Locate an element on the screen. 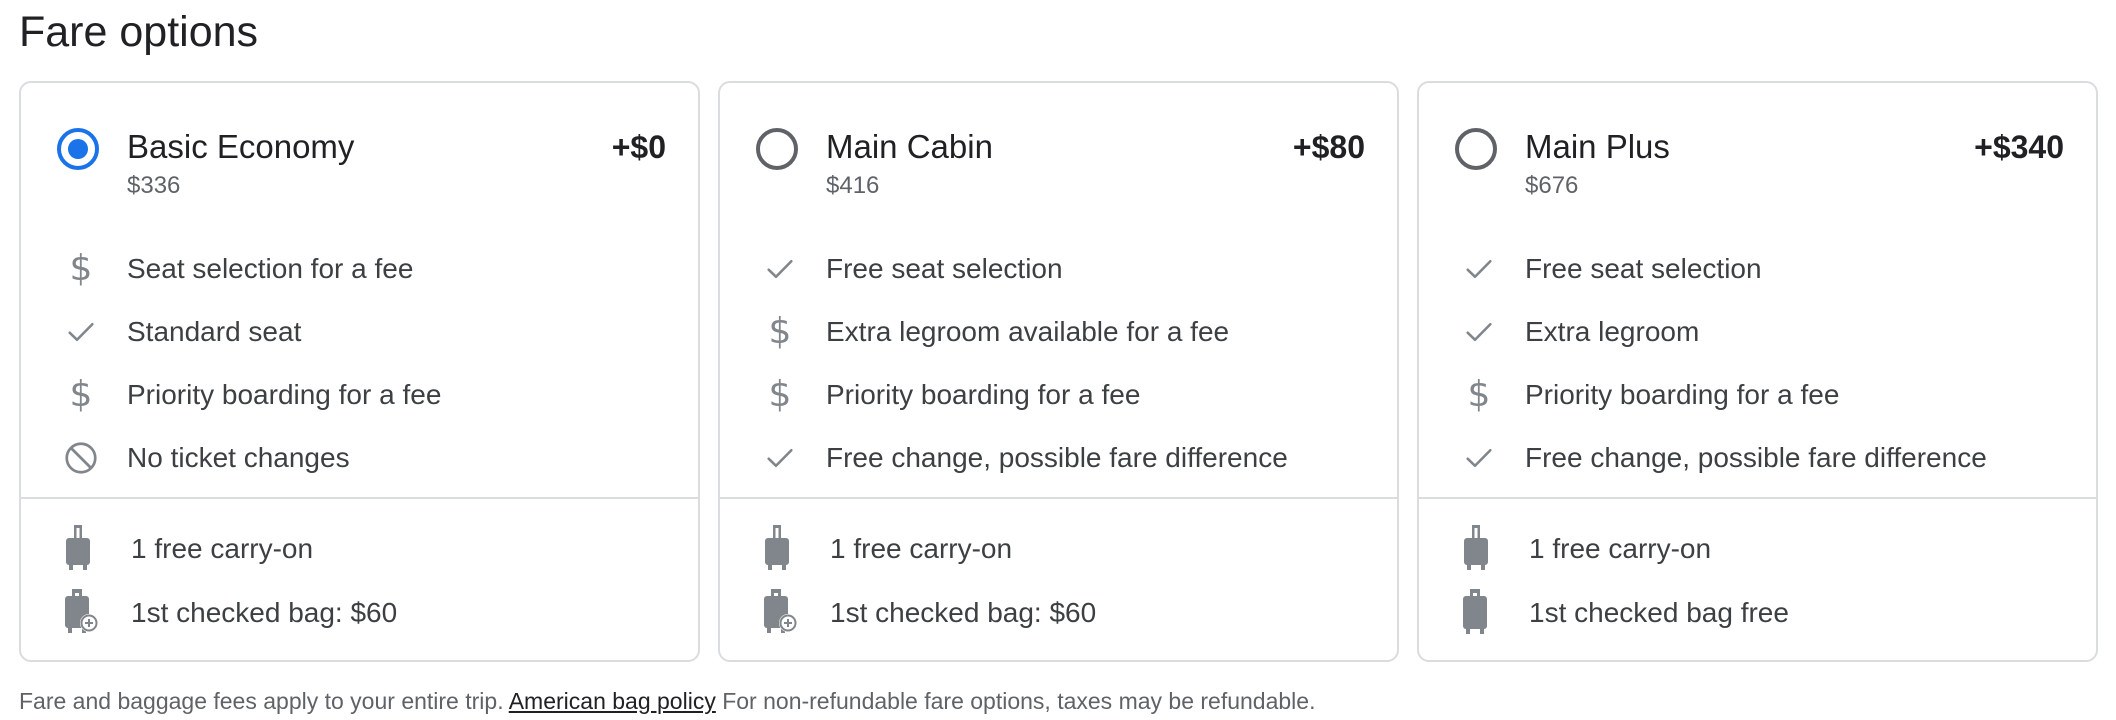 The width and height of the screenshot is (2116, 720). fare-card-header: Basic Economy $336 +$0 is located at coordinates (359, 148).